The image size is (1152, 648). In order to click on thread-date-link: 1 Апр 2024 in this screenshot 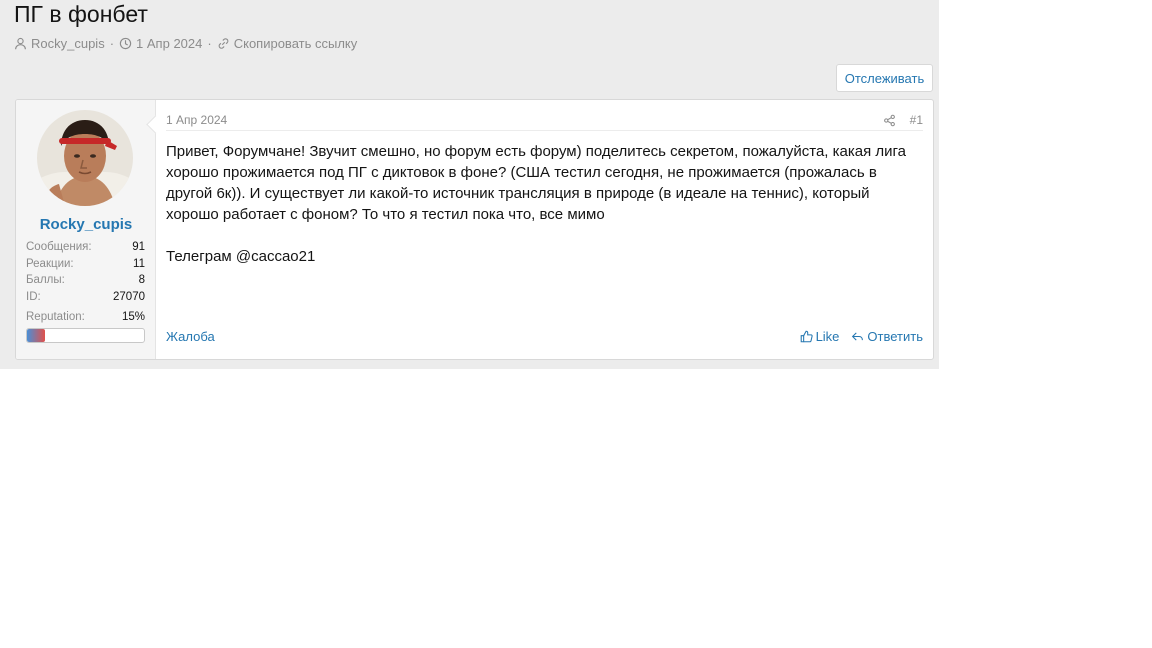, I will do `click(169, 43)`.